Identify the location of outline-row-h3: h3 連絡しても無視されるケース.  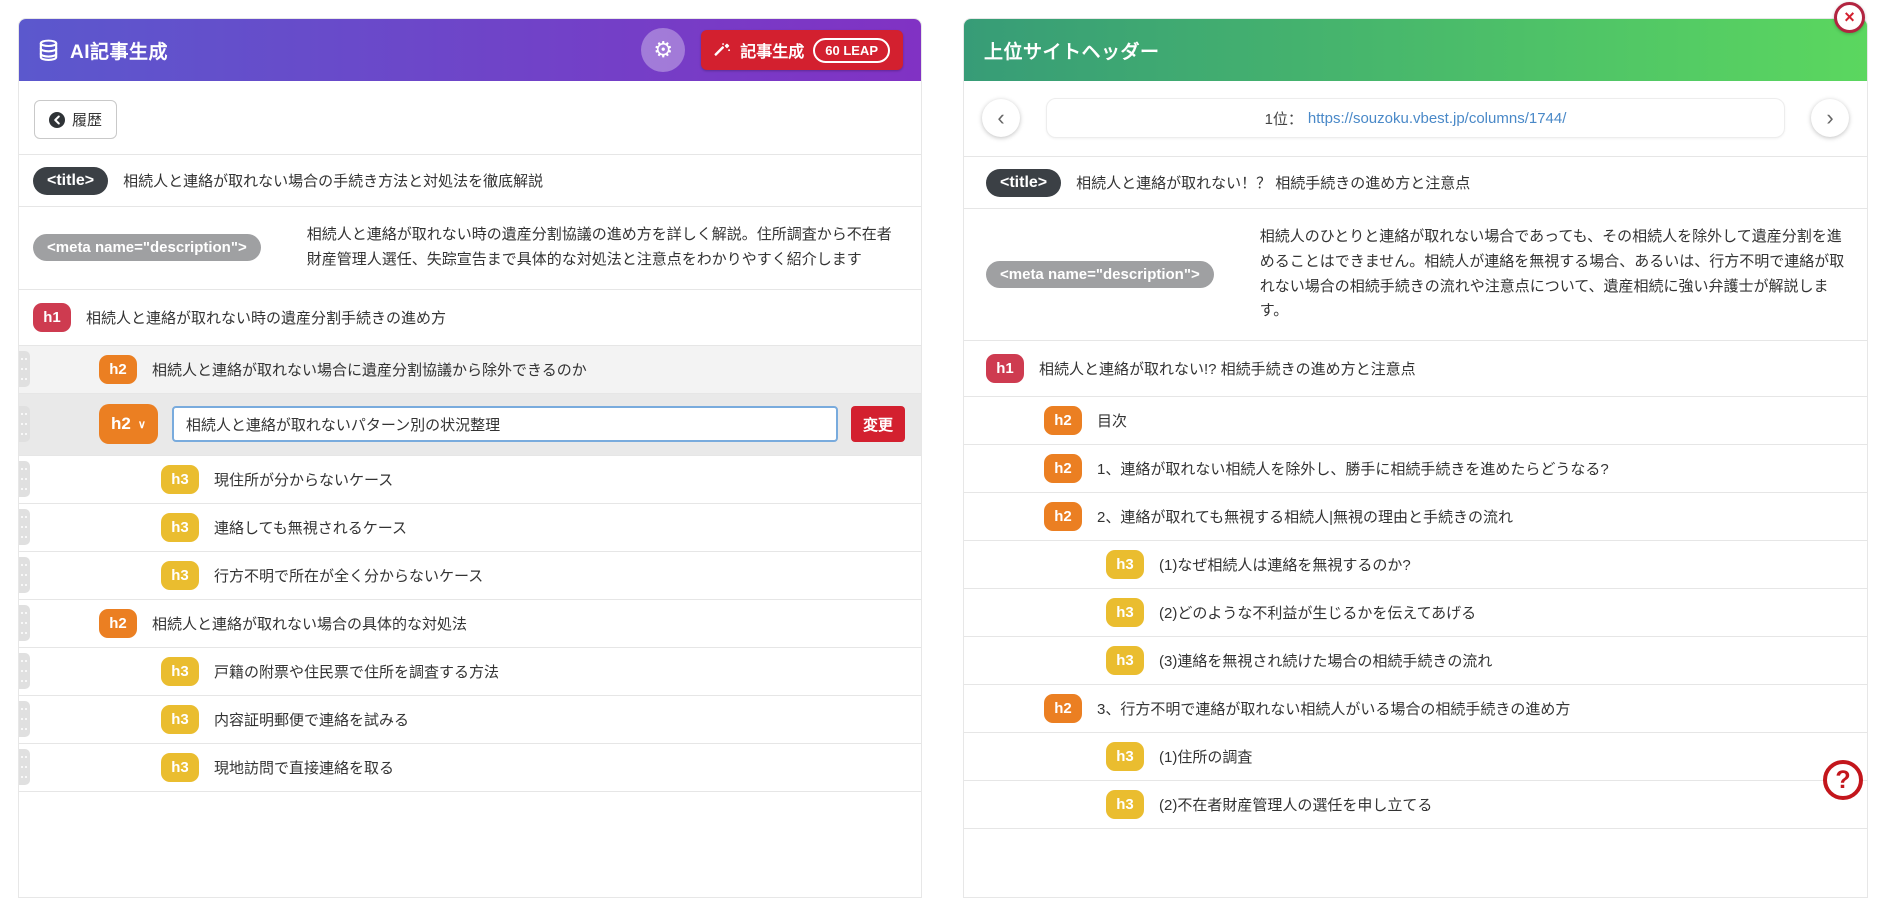
(470, 527).